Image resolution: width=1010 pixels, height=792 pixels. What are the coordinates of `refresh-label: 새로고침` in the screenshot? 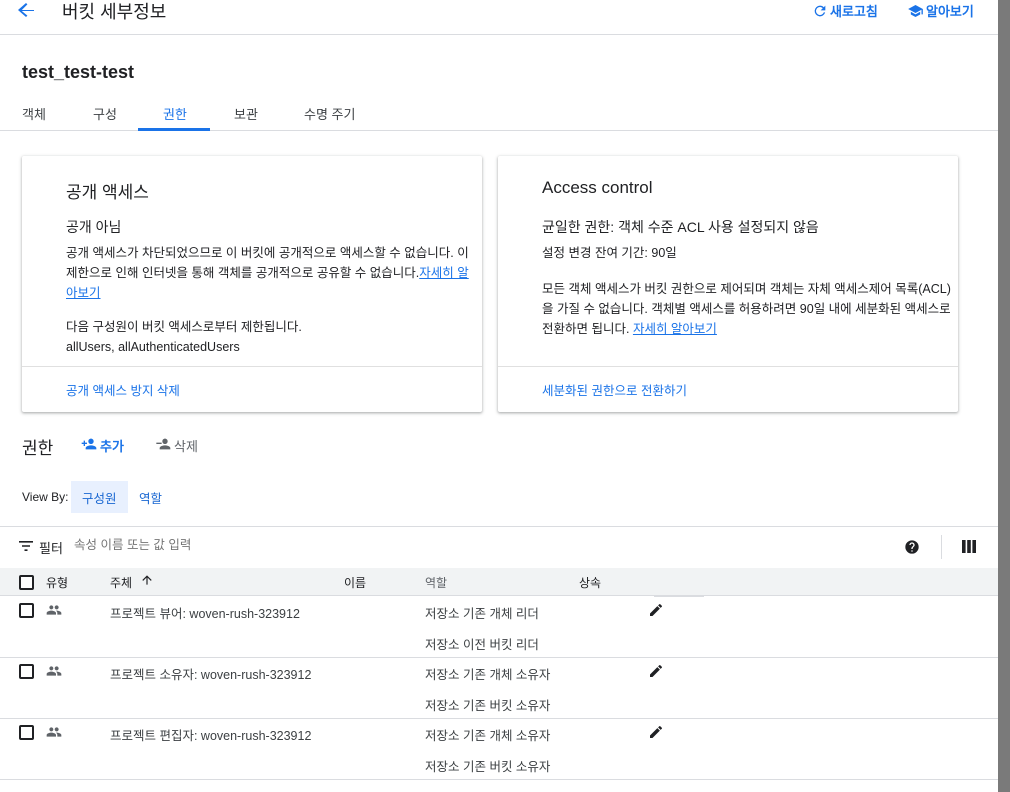 It's located at (854, 11).